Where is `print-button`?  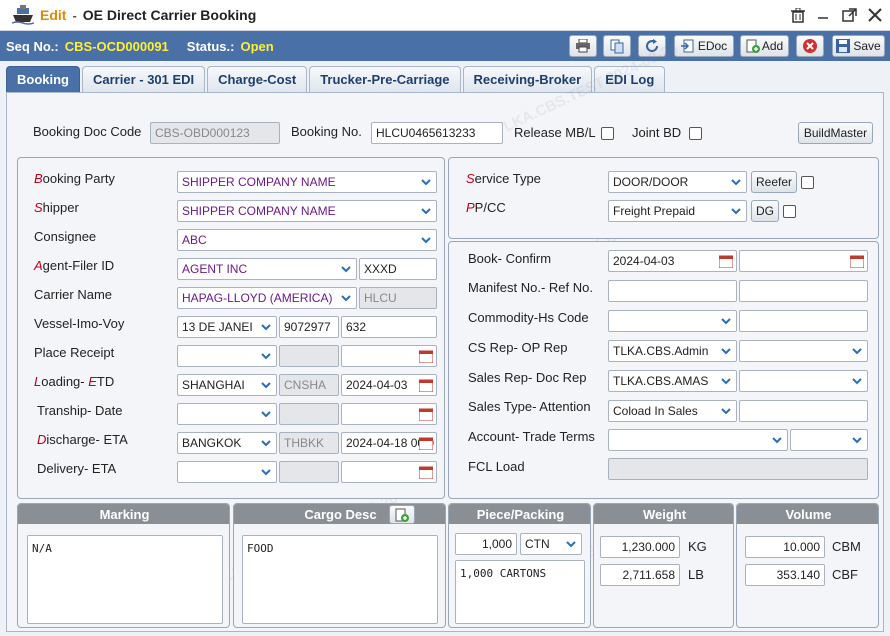 print-button is located at coordinates (583, 46).